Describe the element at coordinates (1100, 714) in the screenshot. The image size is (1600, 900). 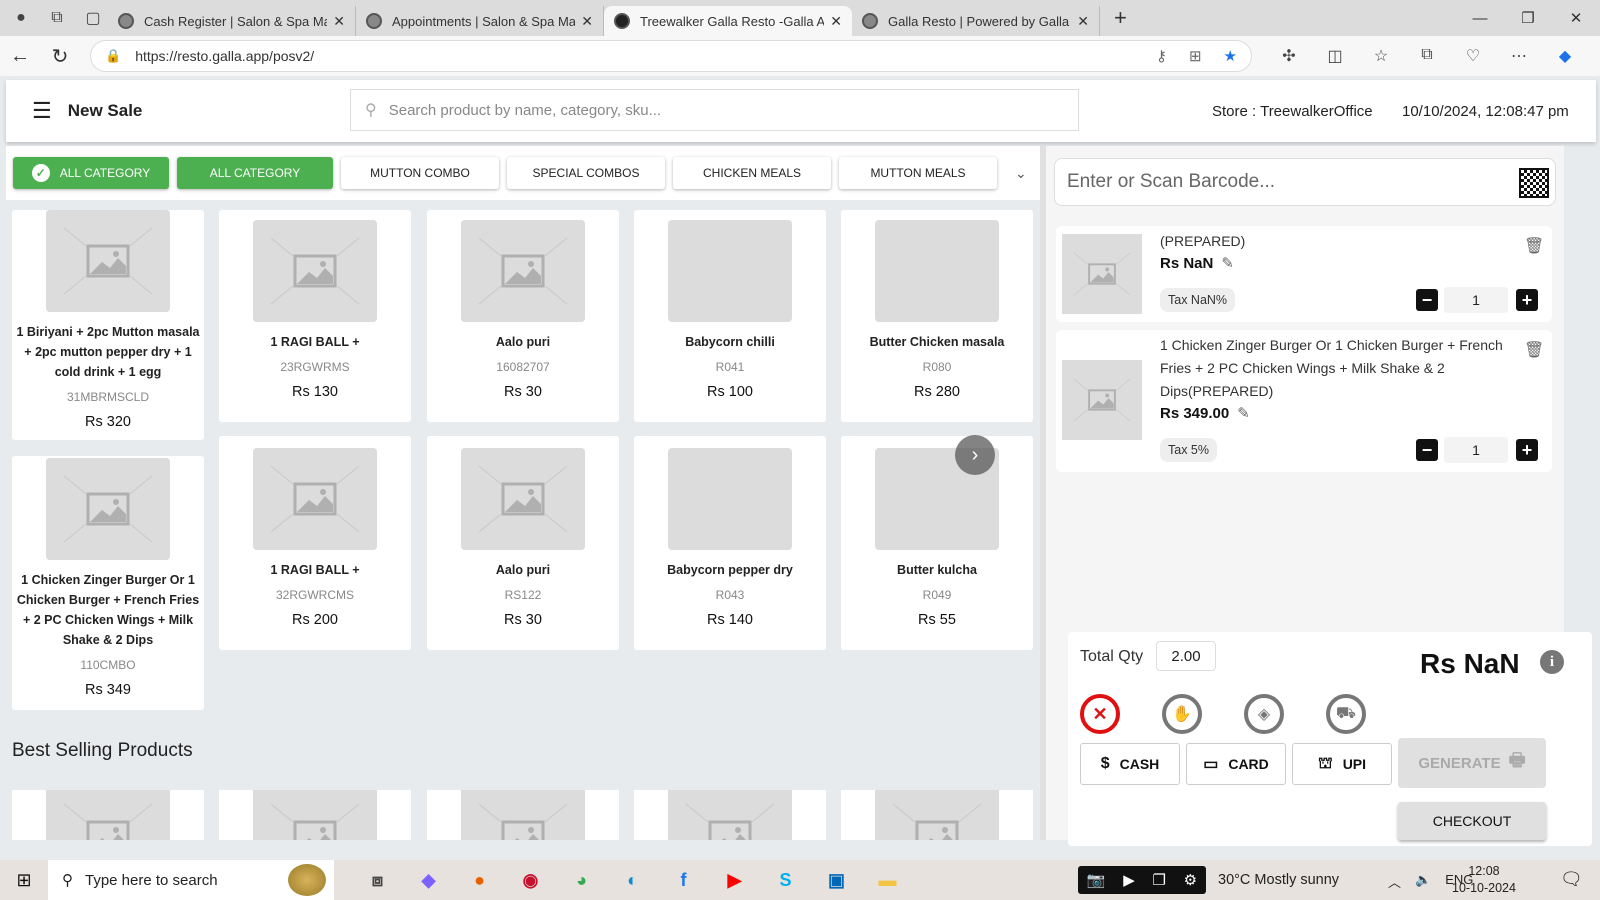
I see `cancel-order-button: ✕` at that location.